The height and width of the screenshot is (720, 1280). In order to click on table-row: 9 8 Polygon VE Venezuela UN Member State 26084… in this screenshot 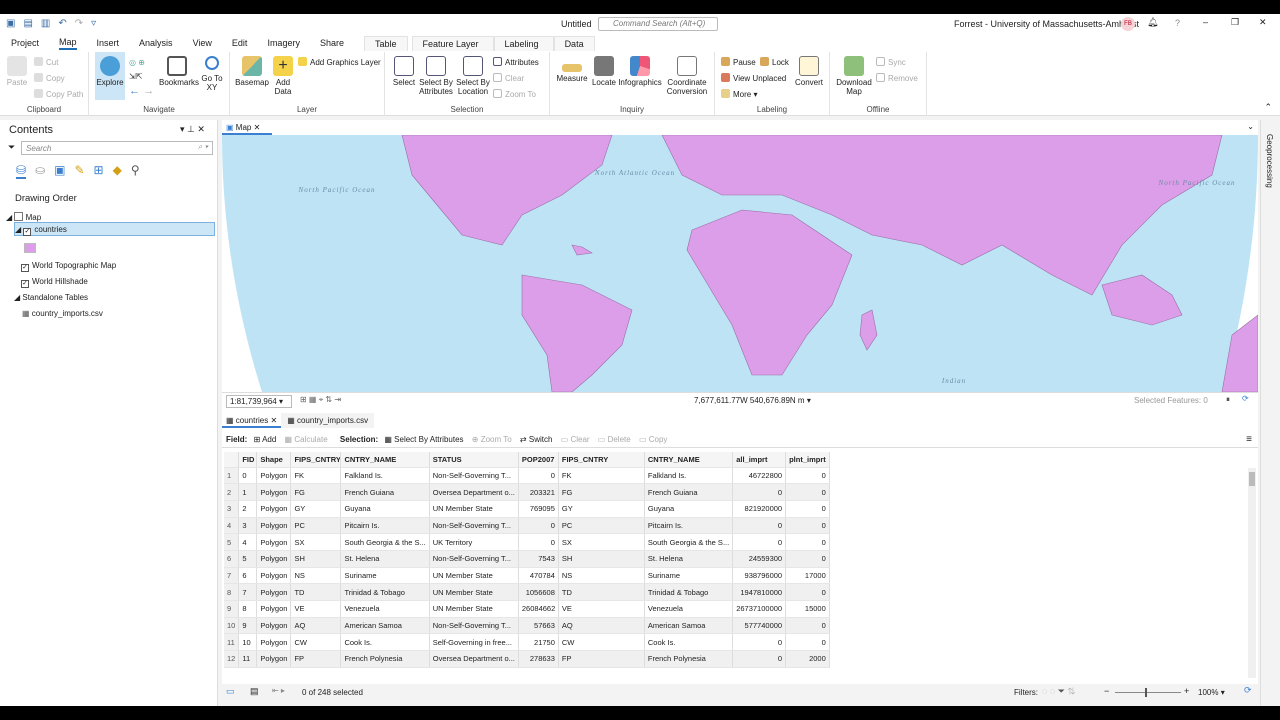, I will do `click(527, 609)`.